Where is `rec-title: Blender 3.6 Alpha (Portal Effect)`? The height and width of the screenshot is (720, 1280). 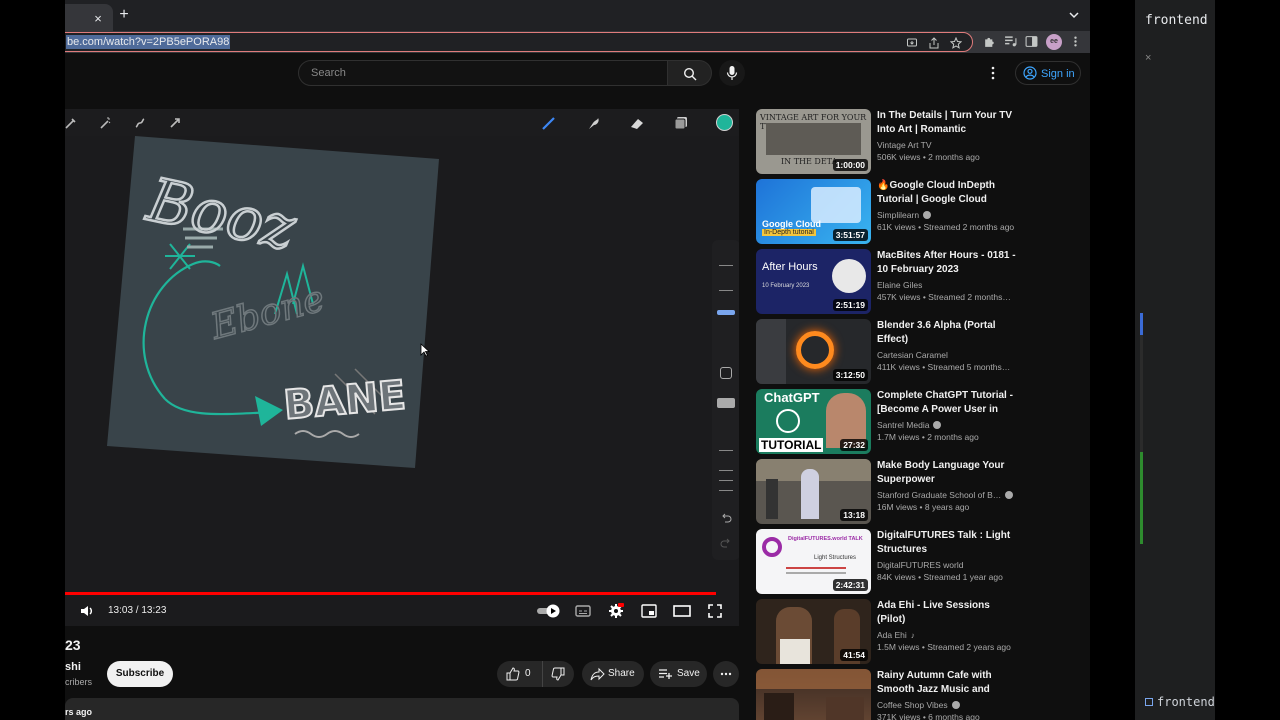
rec-title: Blender 3.6 Alpha (Portal Effect) is located at coordinates (947, 333).